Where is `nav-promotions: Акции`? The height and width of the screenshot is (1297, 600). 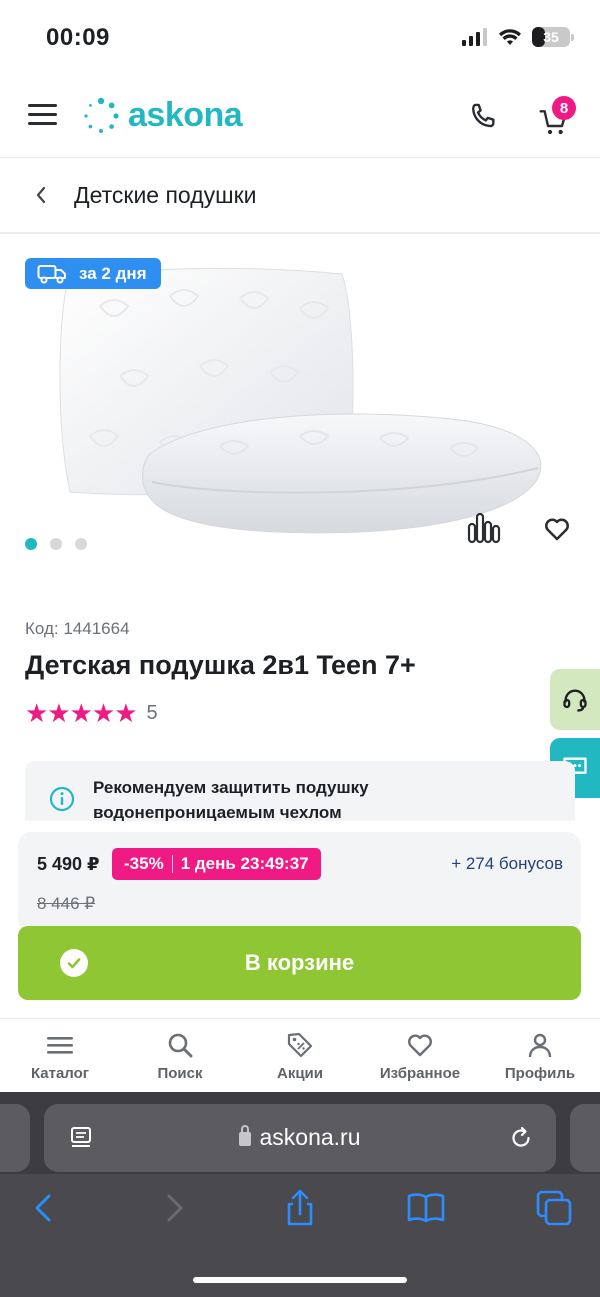
nav-promotions: Акции is located at coordinates (300, 1055).